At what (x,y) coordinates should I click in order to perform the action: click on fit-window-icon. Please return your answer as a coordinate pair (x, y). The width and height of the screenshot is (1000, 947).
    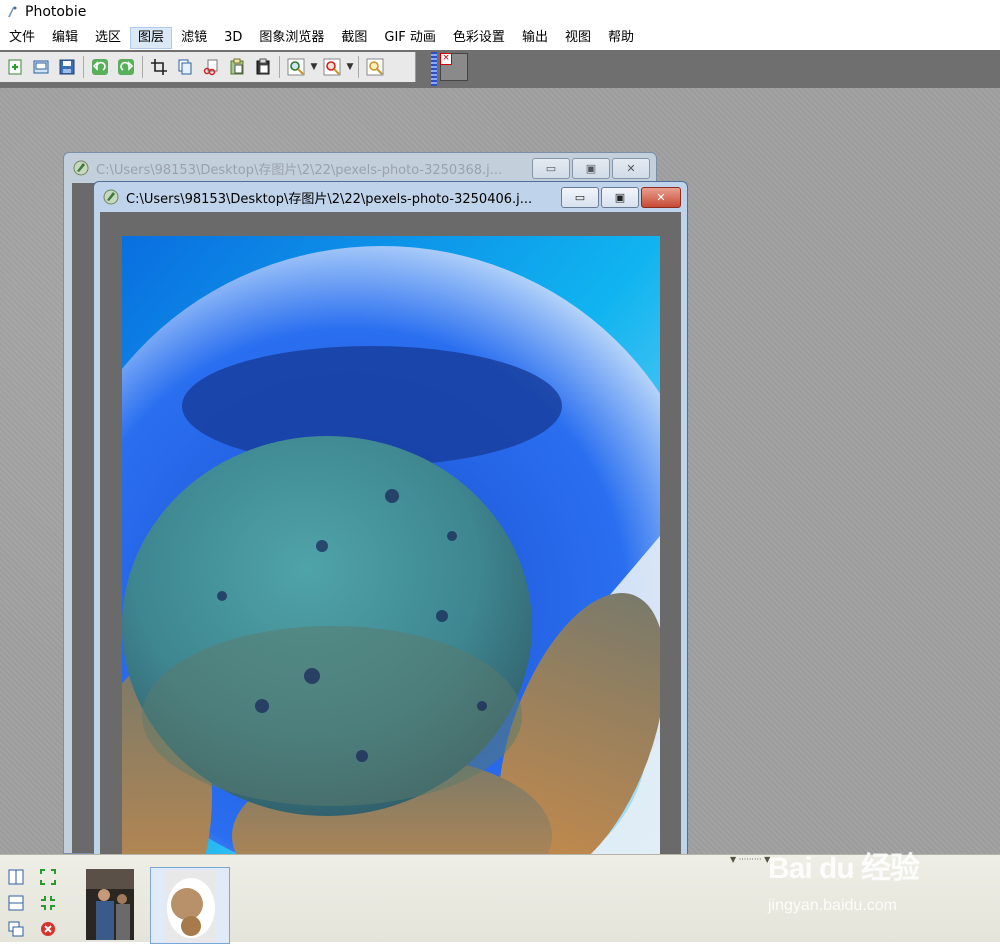
    Looking at the image, I should click on (48, 903).